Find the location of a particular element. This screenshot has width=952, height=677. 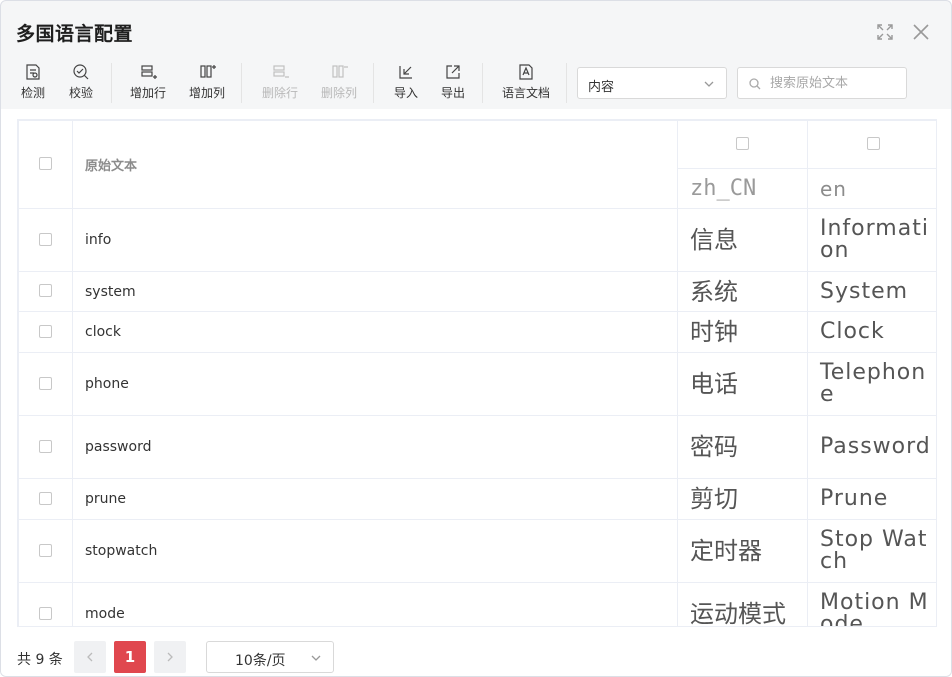

detect-icon is located at coordinates (33, 72).